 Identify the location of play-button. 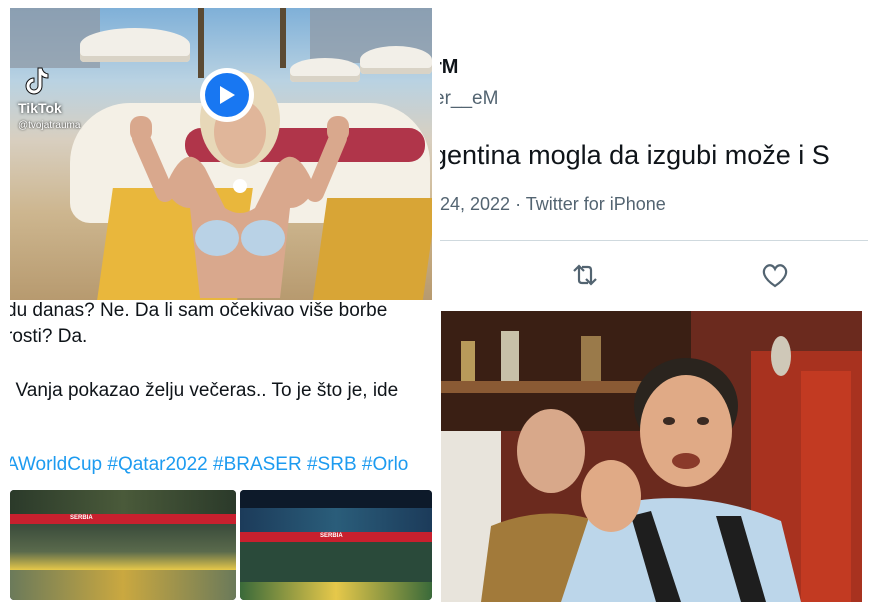
(227, 95).